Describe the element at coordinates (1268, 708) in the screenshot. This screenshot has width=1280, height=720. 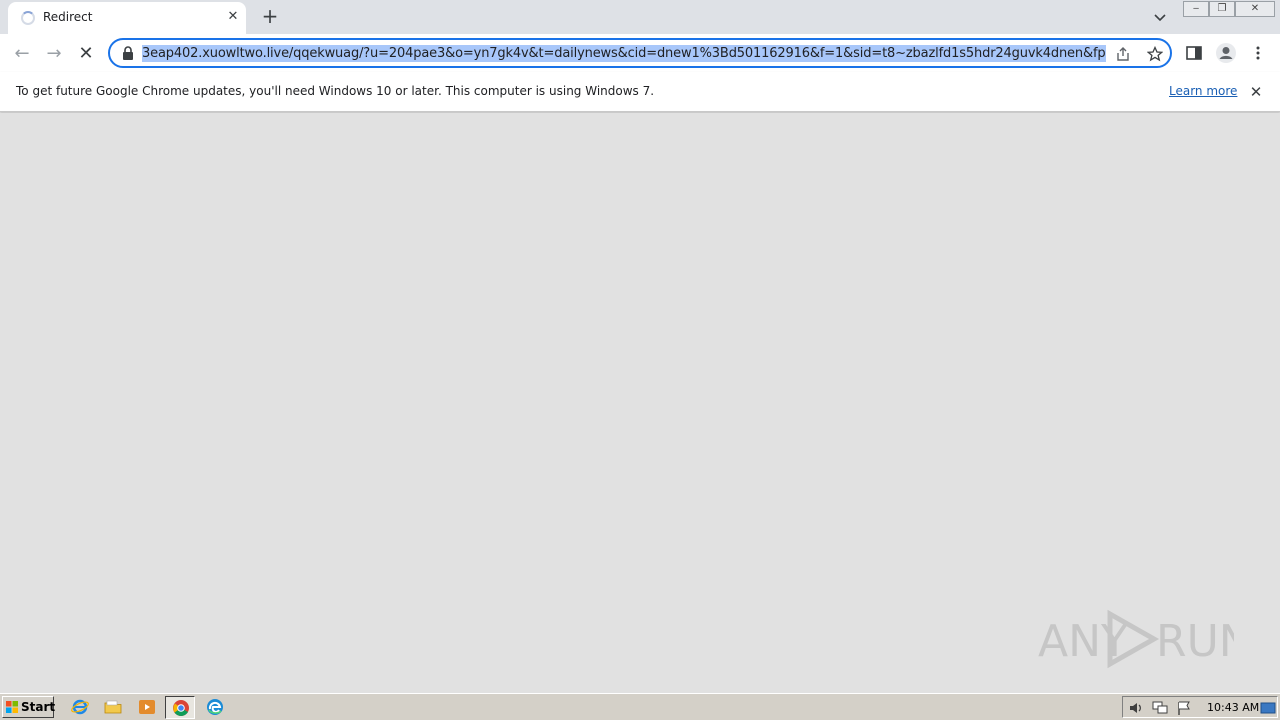
I see `show-desktop-icon` at that location.